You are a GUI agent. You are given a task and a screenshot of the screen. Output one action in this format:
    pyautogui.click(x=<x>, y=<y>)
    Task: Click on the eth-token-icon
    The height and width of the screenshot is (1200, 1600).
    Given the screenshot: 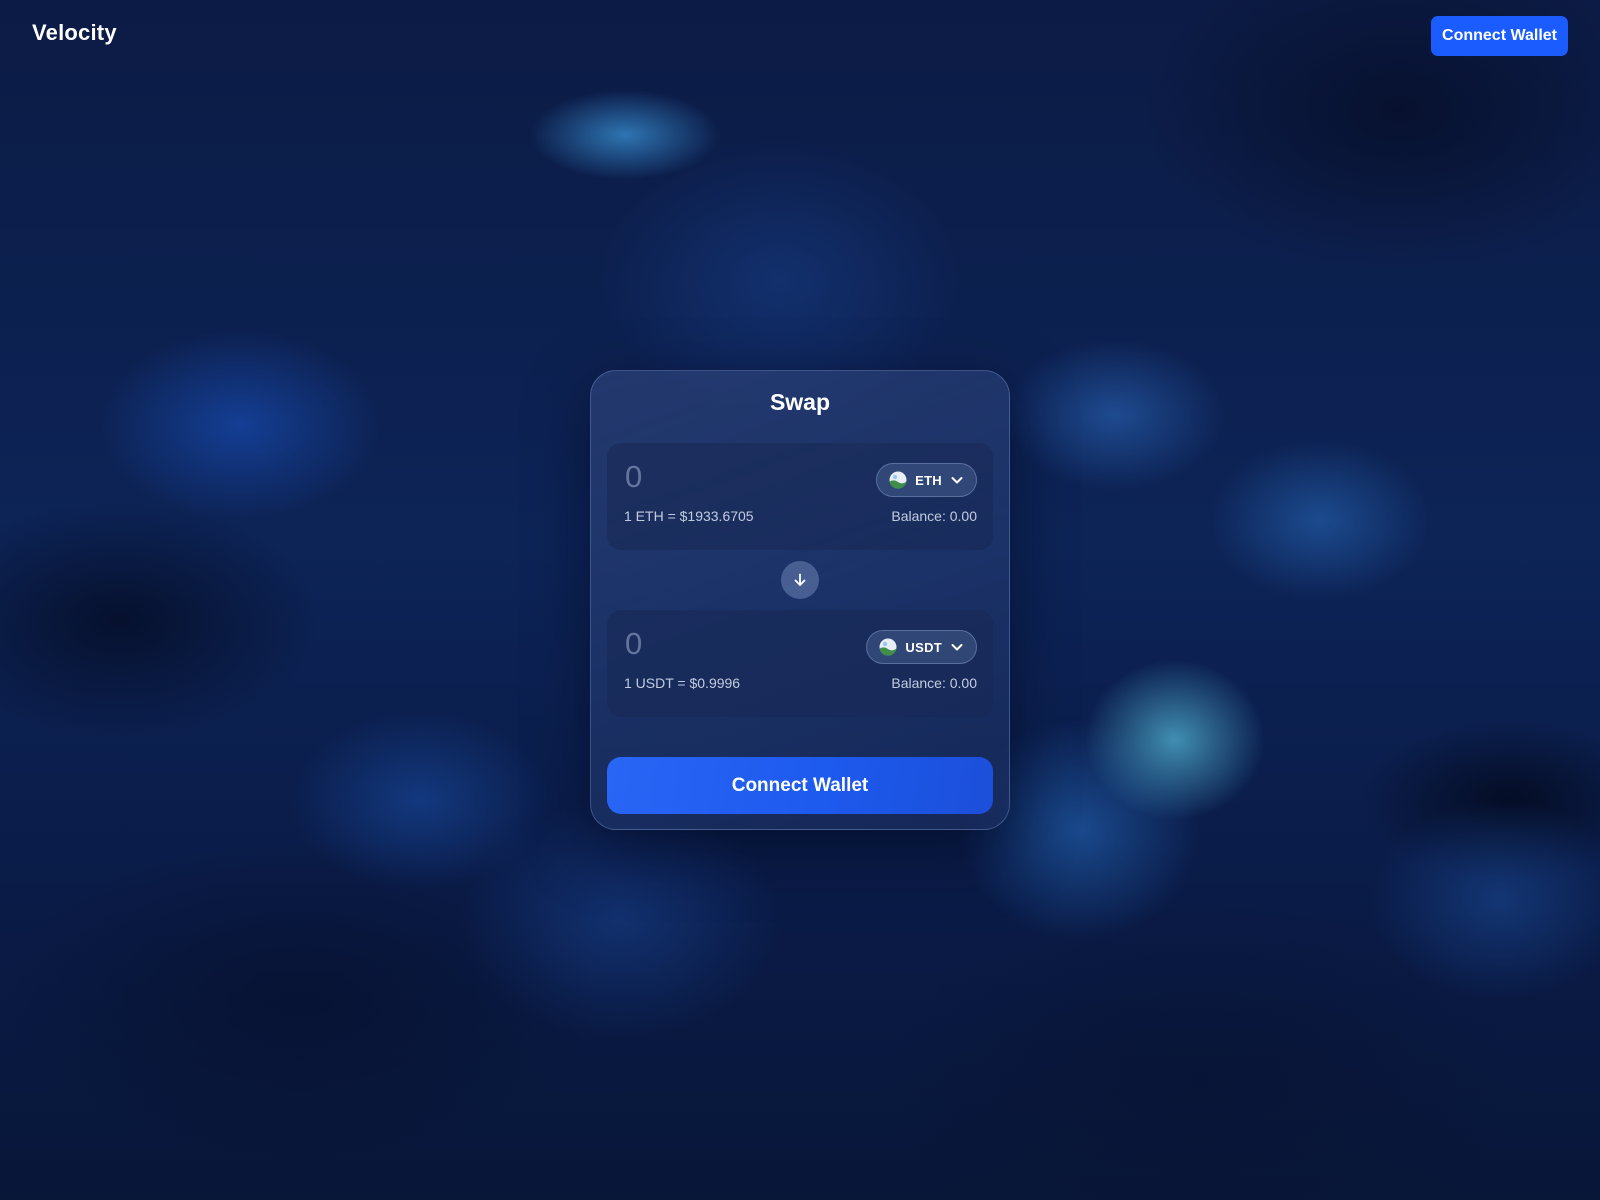 What is the action you would take?
    pyautogui.click(x=898, y=480)
    